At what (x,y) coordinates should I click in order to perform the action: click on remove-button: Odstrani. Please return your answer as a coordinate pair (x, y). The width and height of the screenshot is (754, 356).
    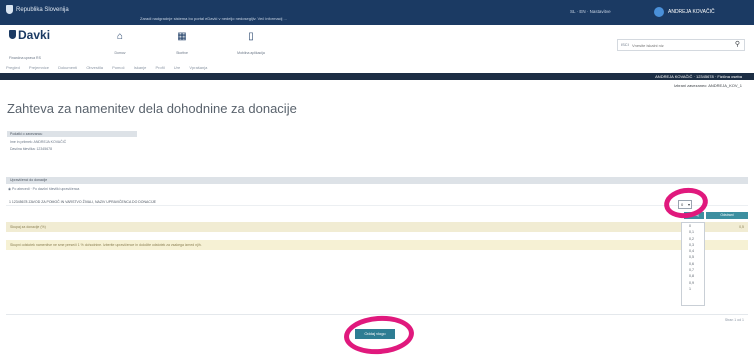
    Looking at the image, I should click on (727, 215).